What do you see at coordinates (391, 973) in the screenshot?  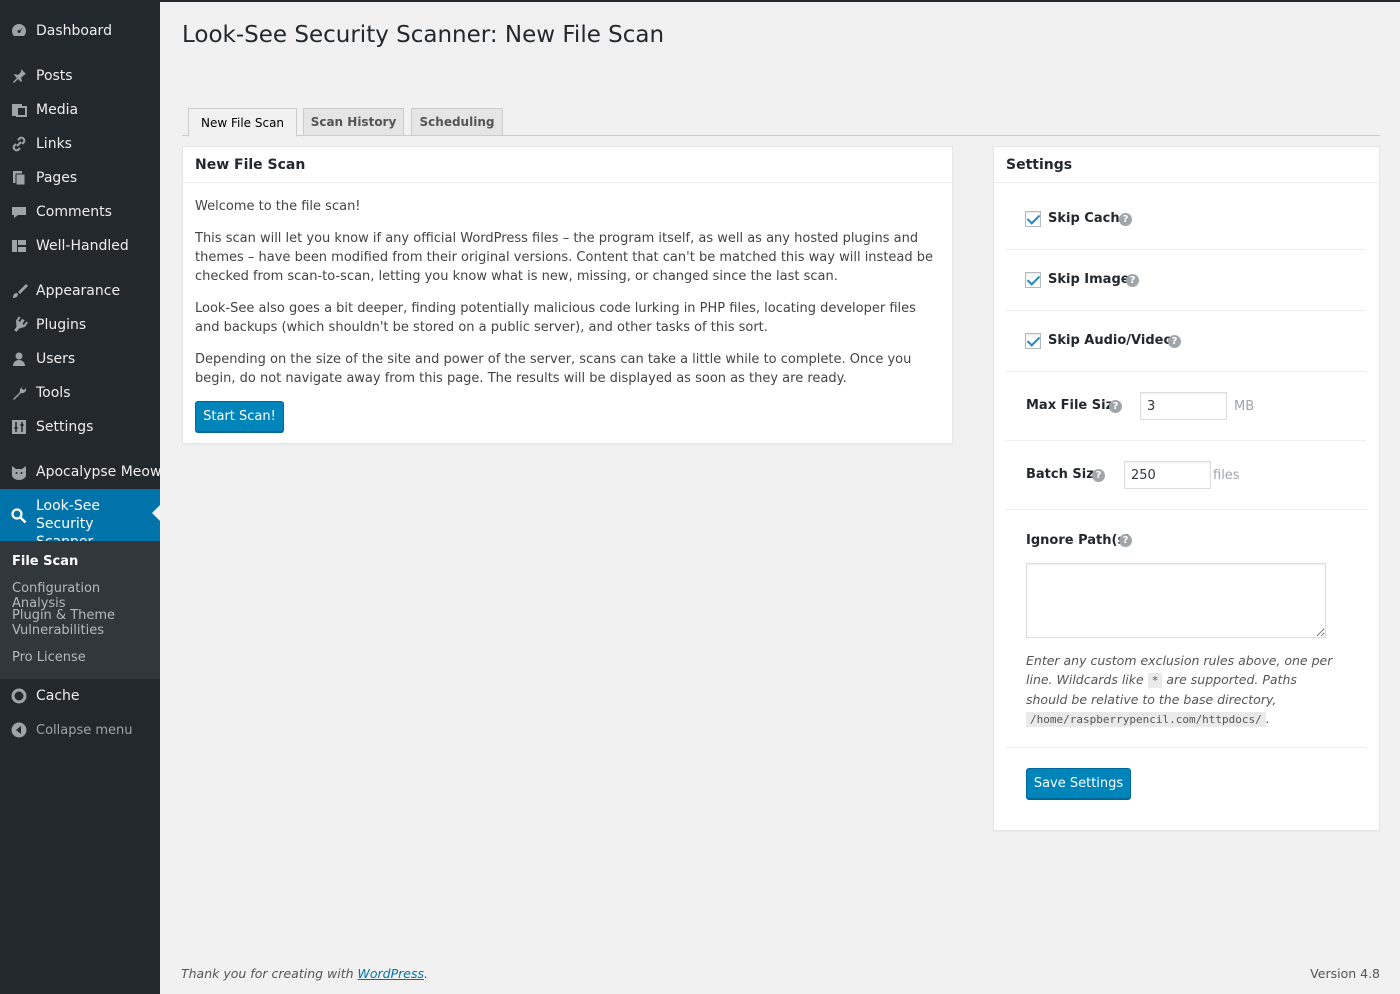 I see `wordpress-link: WordPress` at bounding box center [391, 973].